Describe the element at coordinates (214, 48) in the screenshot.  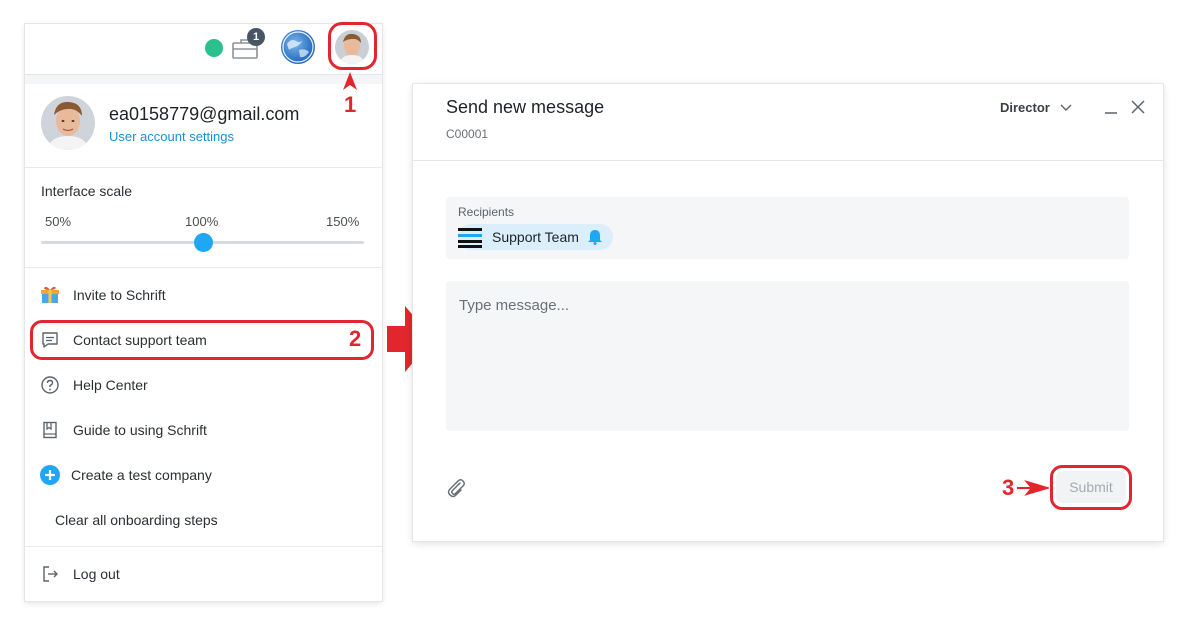
I see `online-status-dot` at that location.